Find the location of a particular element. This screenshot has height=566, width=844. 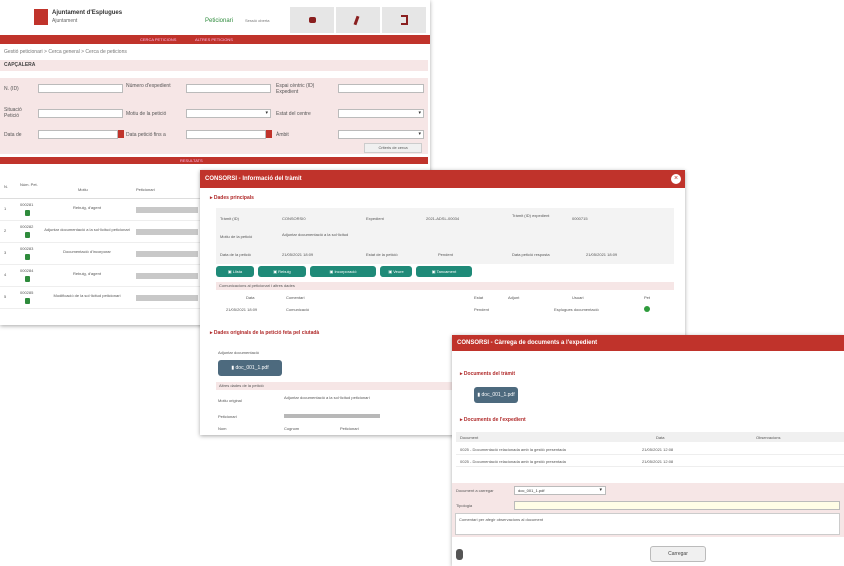

close-button-label: Tancament is located at coordinates (446, 271).